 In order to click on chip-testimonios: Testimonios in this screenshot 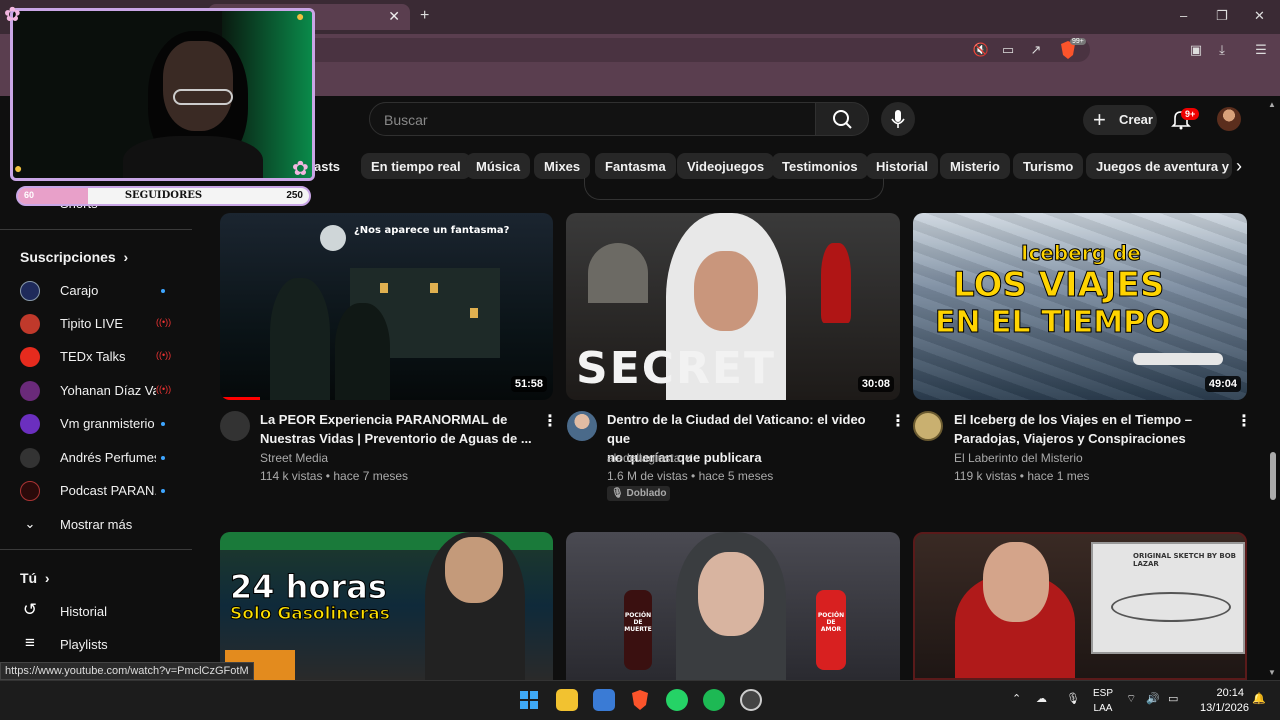, I will do `click(820, 166)`.